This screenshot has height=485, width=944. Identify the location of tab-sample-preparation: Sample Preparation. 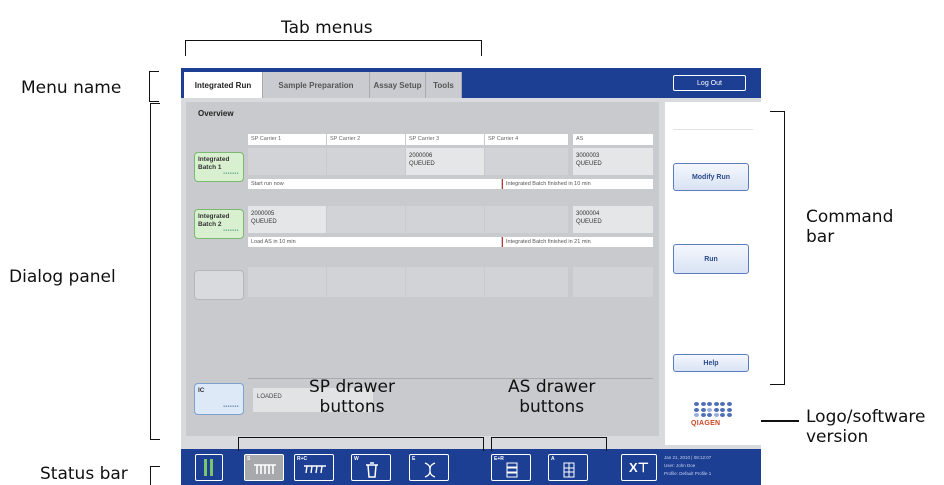
(316, 85).